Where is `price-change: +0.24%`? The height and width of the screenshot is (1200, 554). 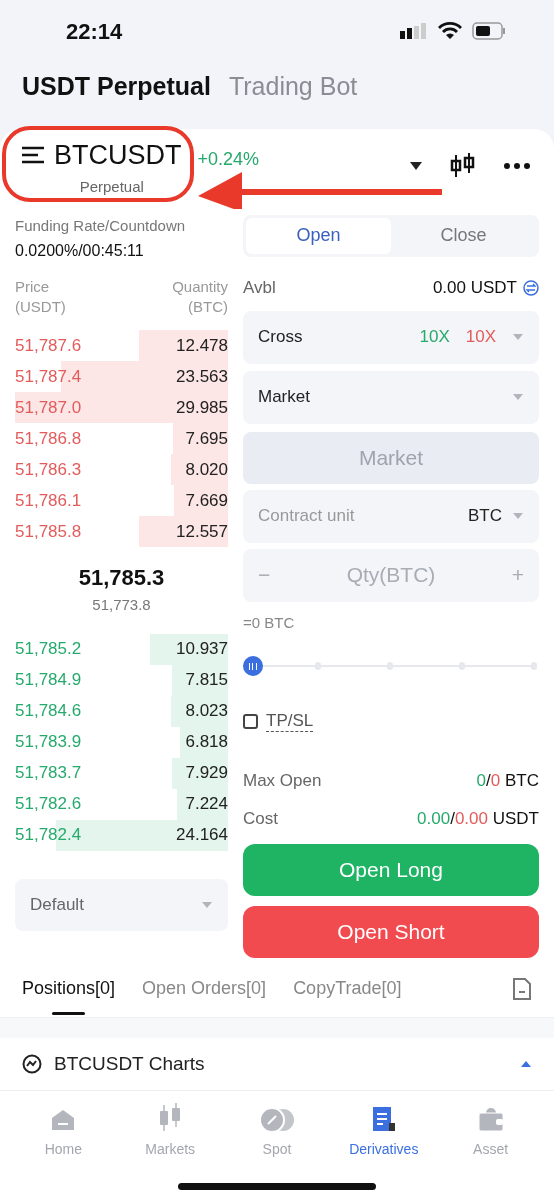
price-change: +0.24% is located at coordinates (228, 159).